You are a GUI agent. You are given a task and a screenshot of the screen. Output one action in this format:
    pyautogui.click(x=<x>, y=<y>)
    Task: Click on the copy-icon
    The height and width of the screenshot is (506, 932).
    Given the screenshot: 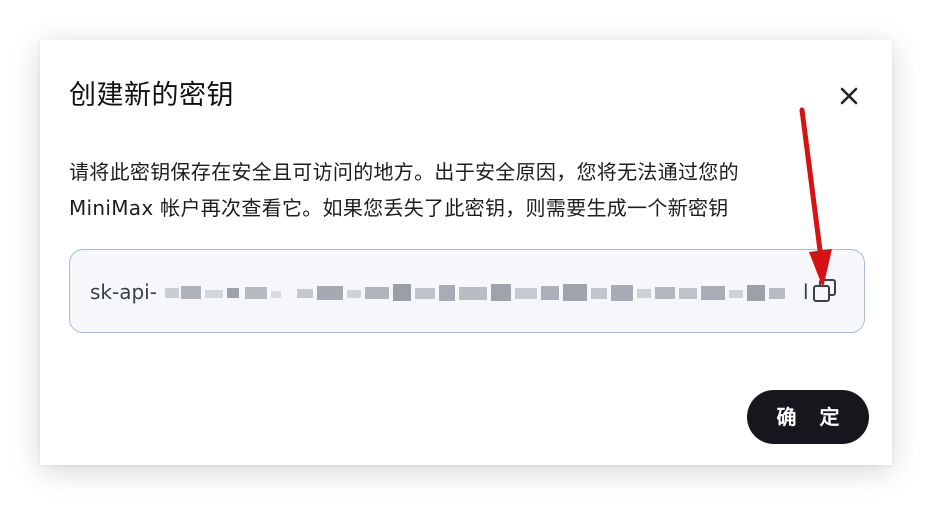 What is the action you would take?
    pyautogui.click(x=824, y=290)
    